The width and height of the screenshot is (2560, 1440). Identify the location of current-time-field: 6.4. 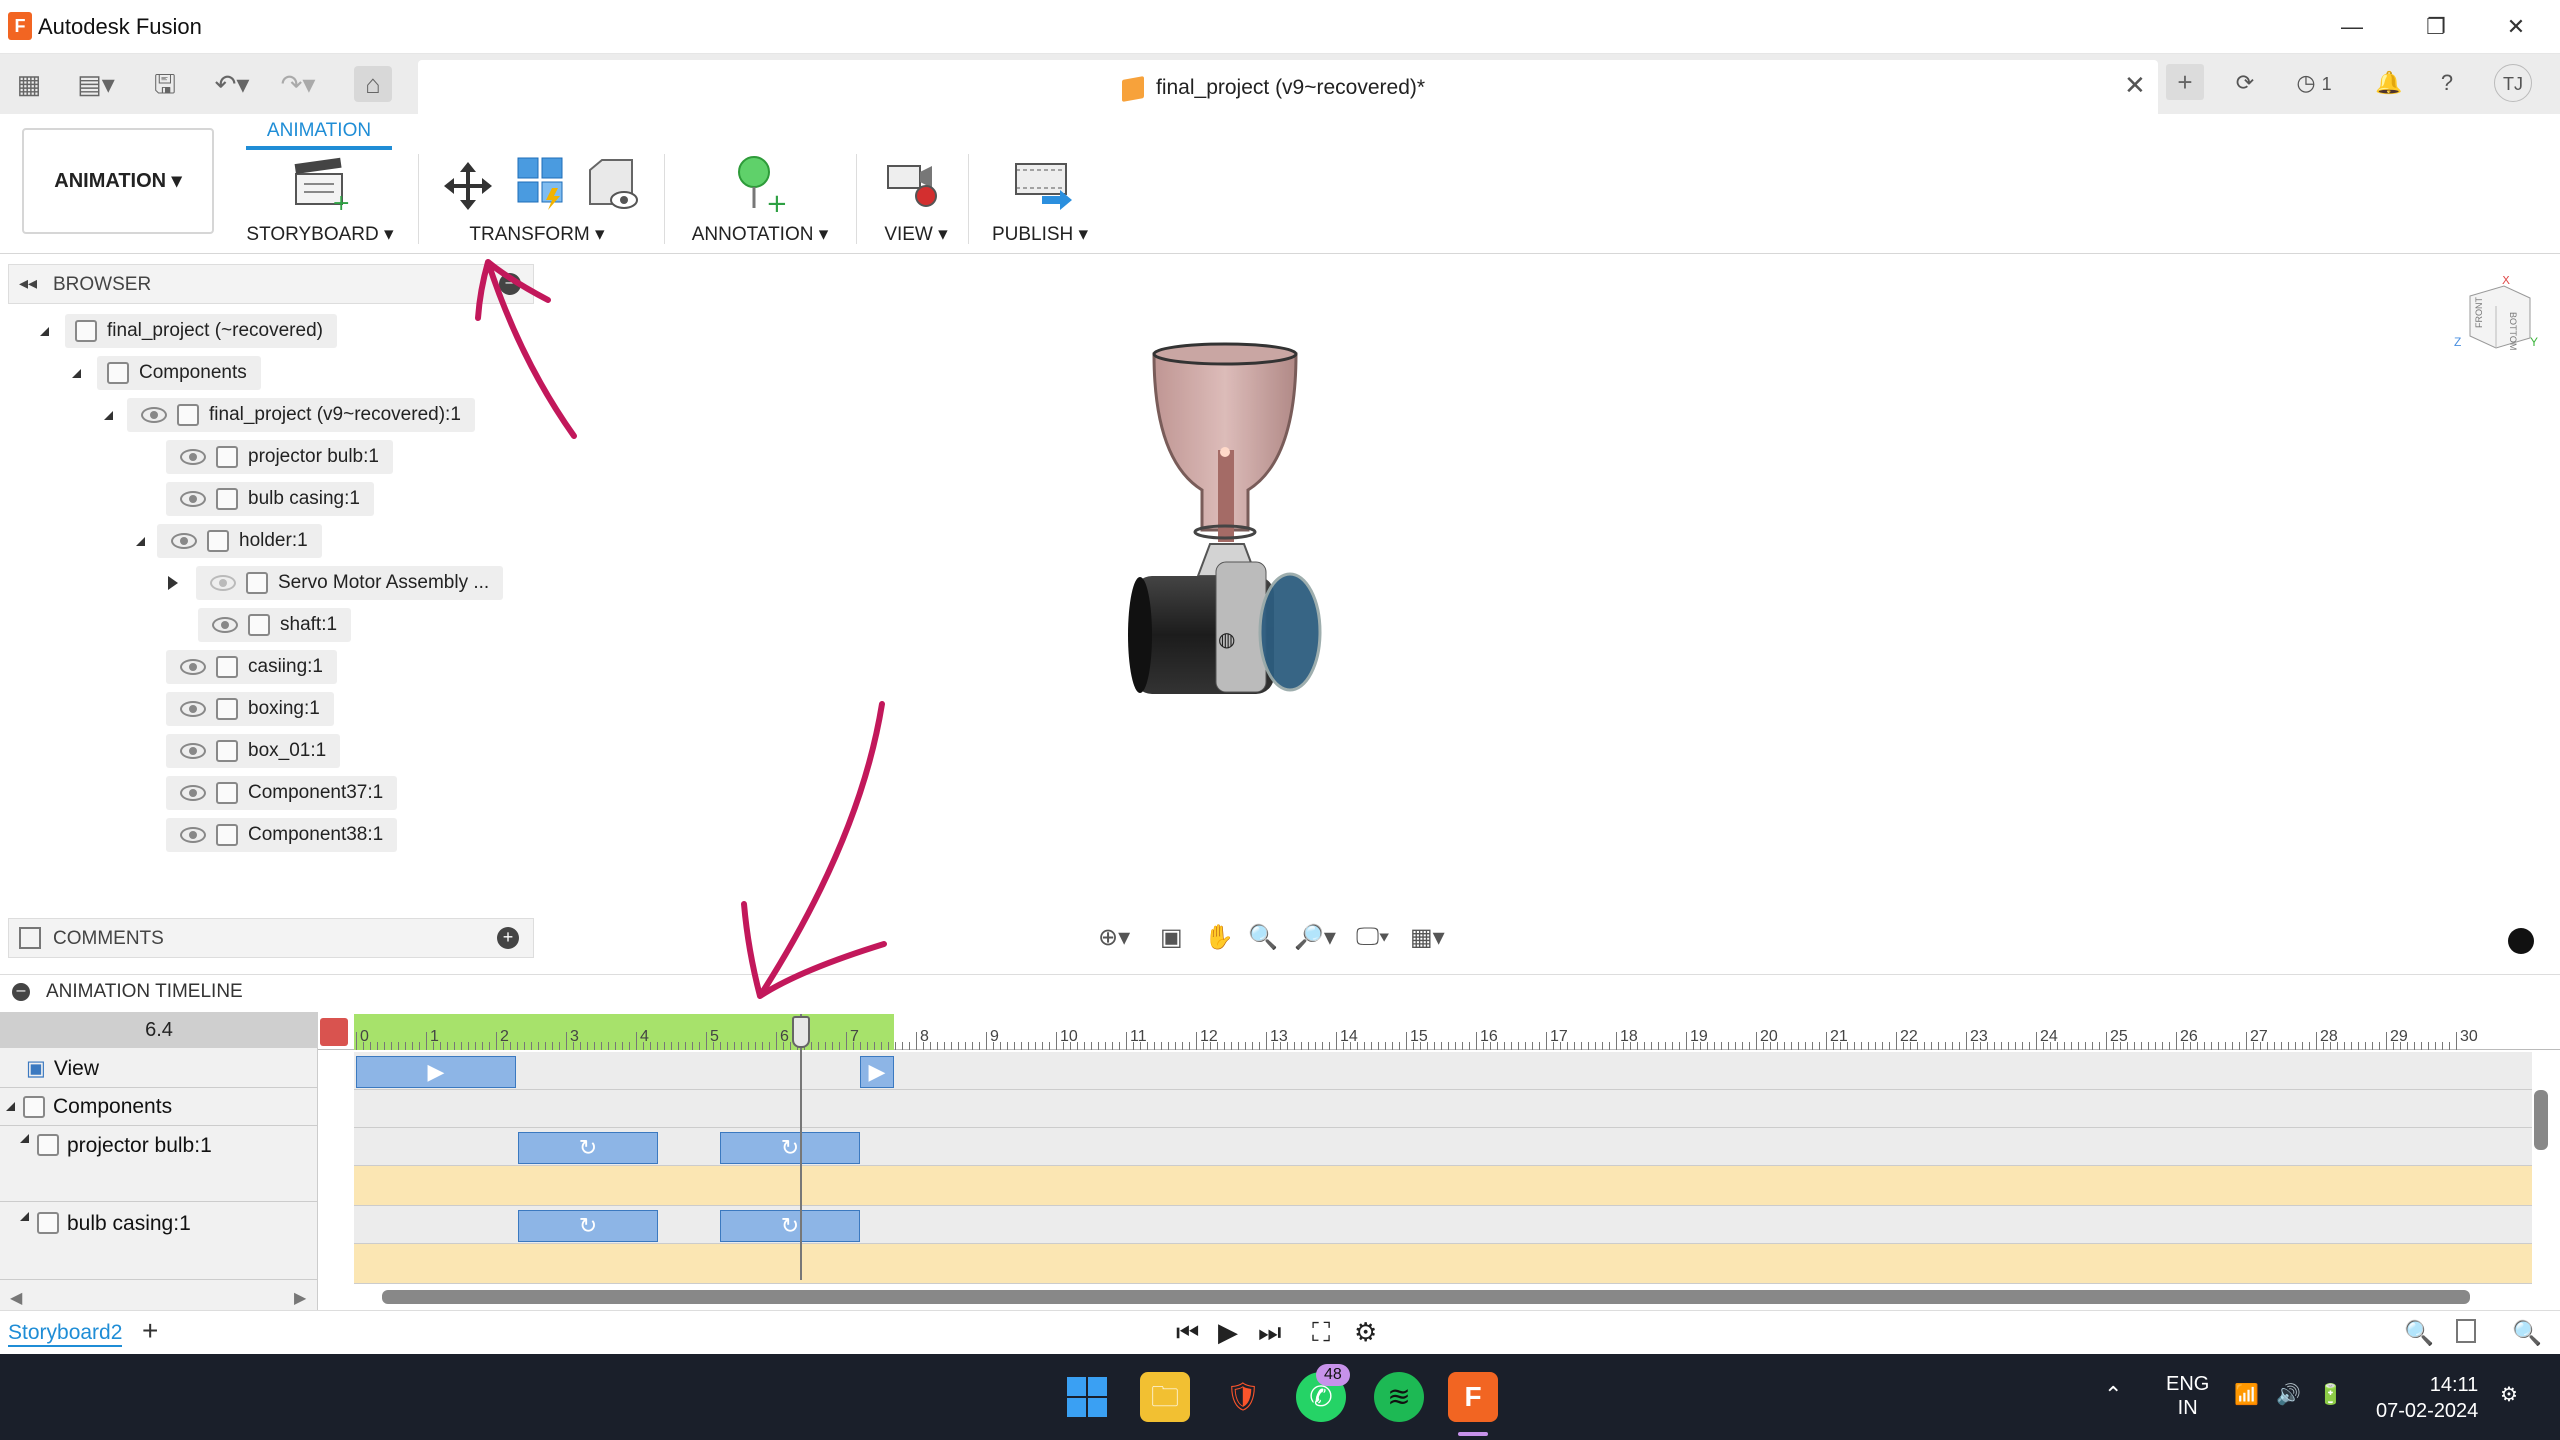
(159, 1030).